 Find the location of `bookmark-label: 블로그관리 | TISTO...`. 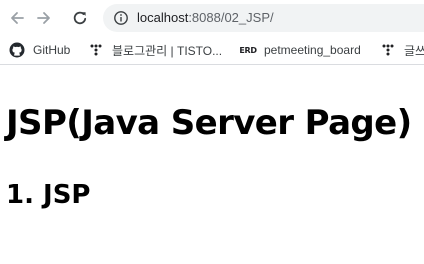

bookmark-label: 블로그관리 | TISTO... is located at coordinates (167, 50).